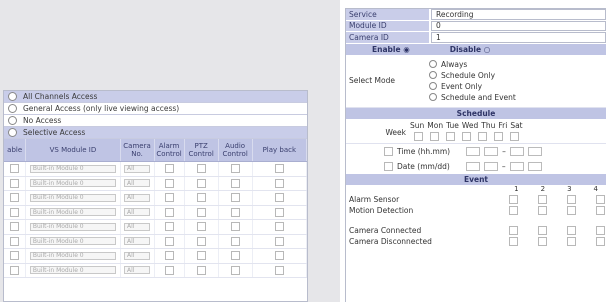 This screenshot has width=606, height=302. Describe the element at coordinates (472, 86) in the screenshot. I see `mode-option-event: Event Only` at that location.